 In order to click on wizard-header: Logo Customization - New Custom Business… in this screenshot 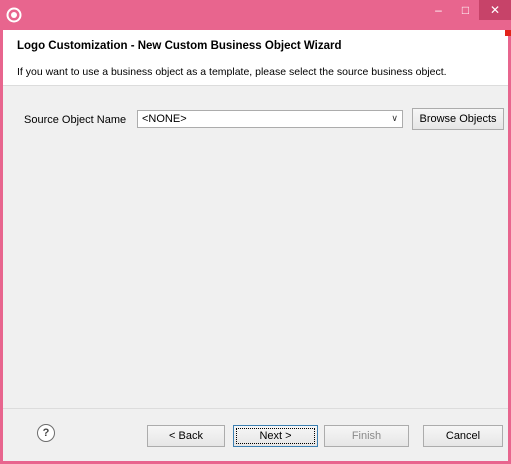, I will do `click(257, 58)`.